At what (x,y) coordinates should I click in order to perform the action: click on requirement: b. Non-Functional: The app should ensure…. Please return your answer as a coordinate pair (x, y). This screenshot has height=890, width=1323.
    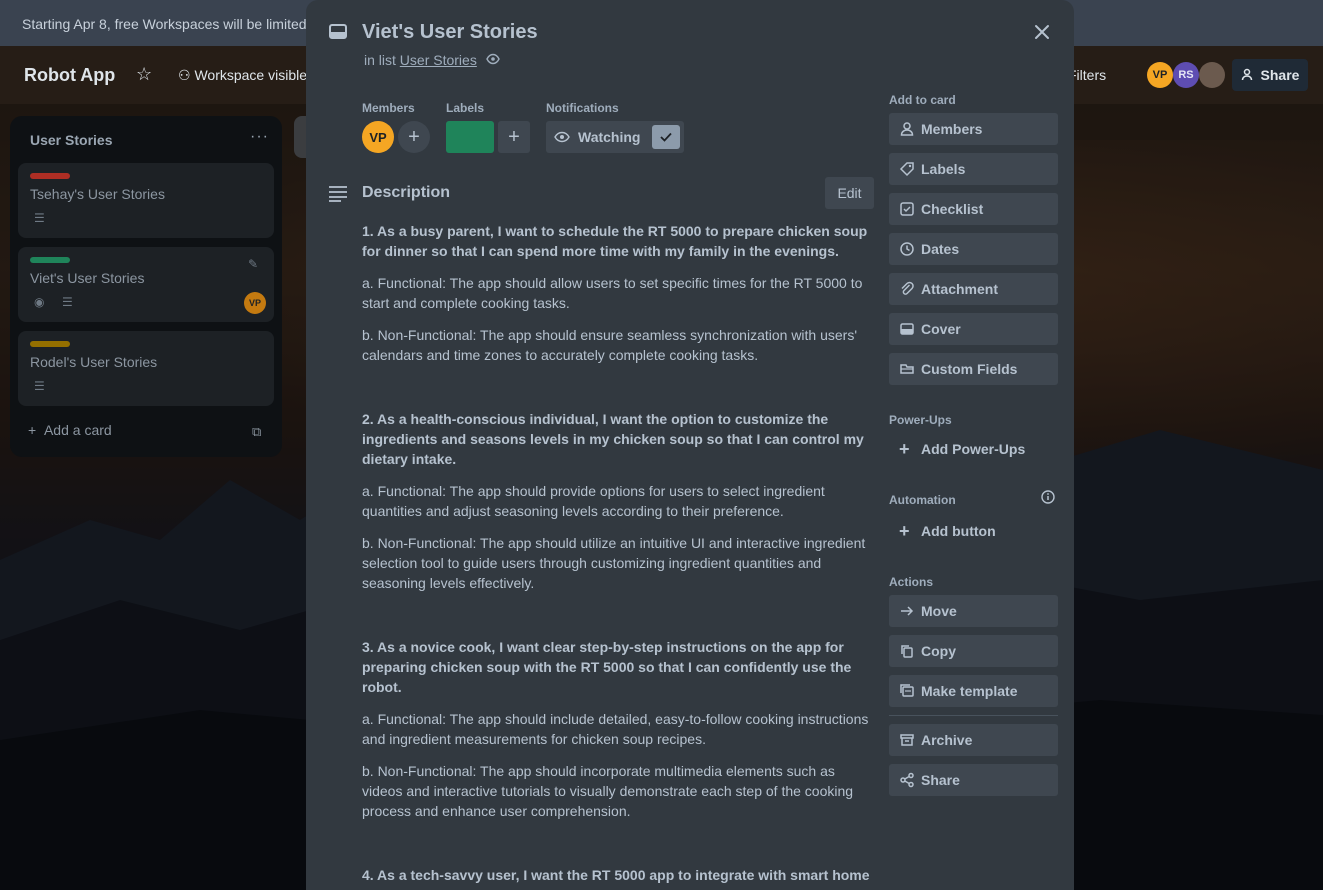
    Looking at the image, I should click on (610, 345).